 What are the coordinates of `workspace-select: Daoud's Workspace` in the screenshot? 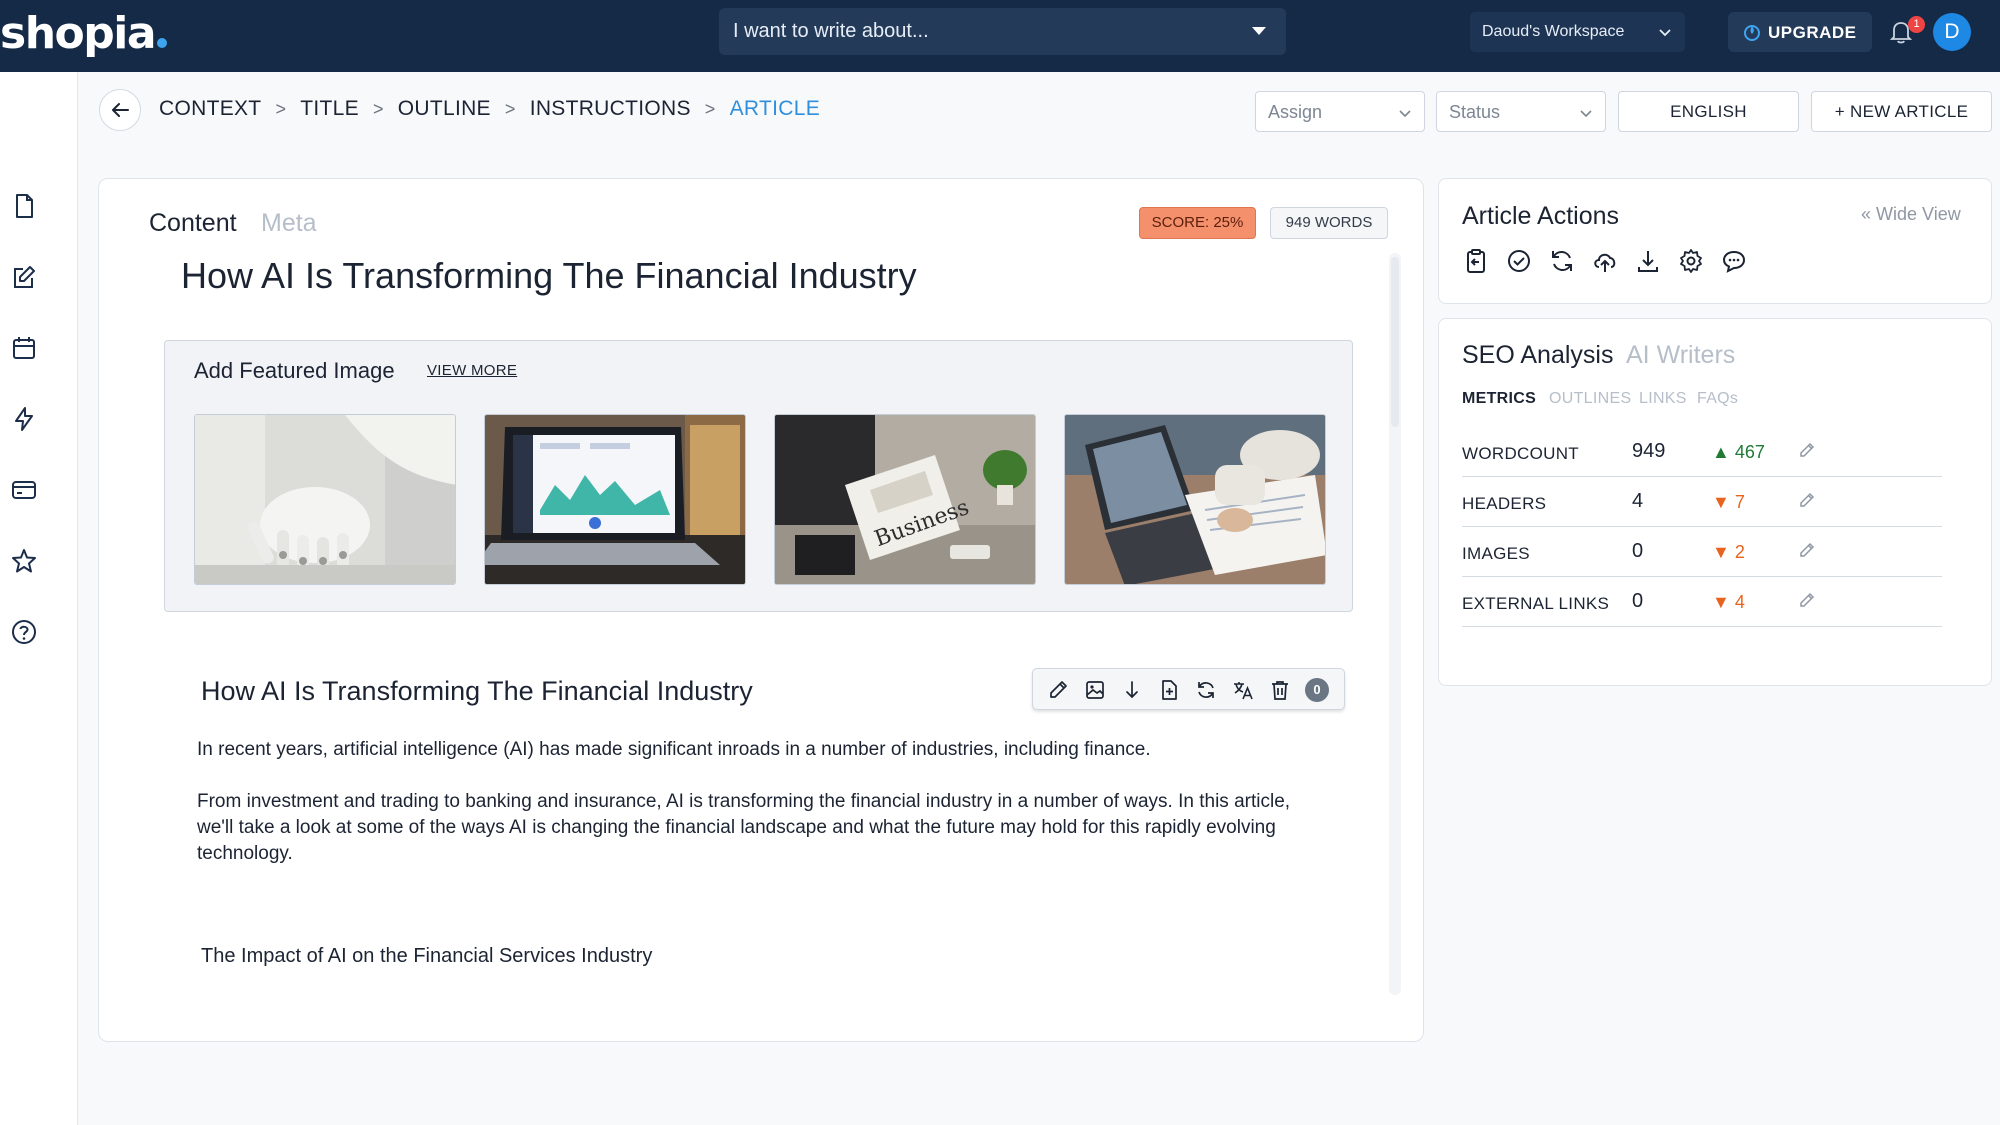 It's located at (1577, 32).